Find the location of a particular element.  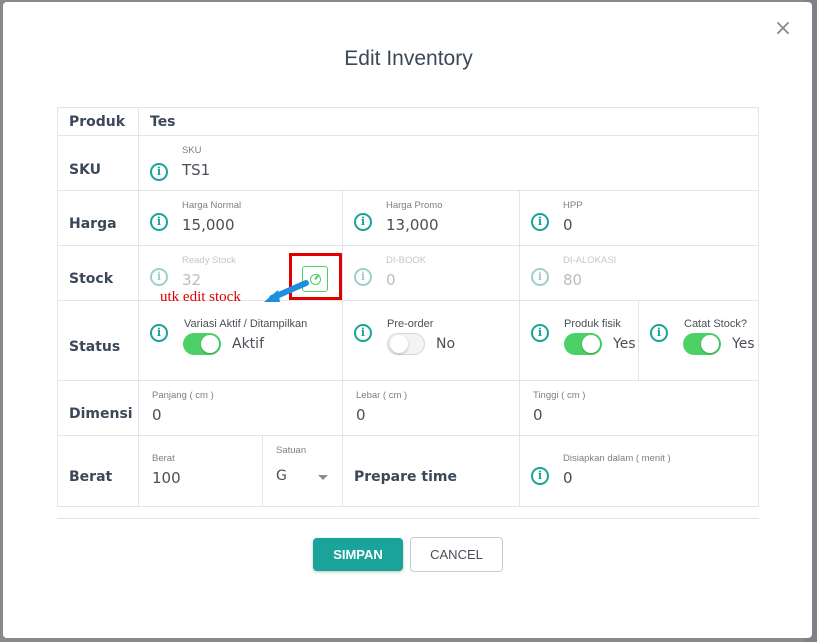

preorder-toggle is located at coordinates (406, 344).